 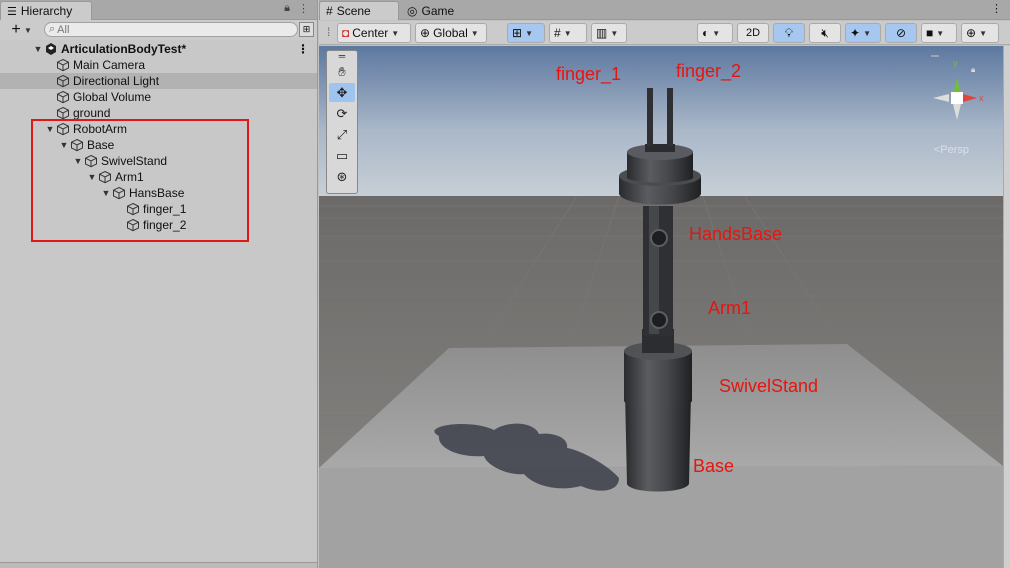 What do you see at coordinates (342, 176) in the screenshot?
I see `transform-tool-icon: ⊛` at bounding box center [342, 176].